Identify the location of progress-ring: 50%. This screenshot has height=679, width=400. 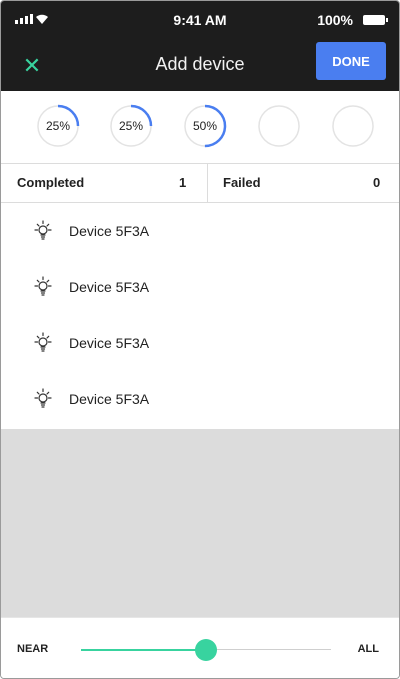
(205, 126).